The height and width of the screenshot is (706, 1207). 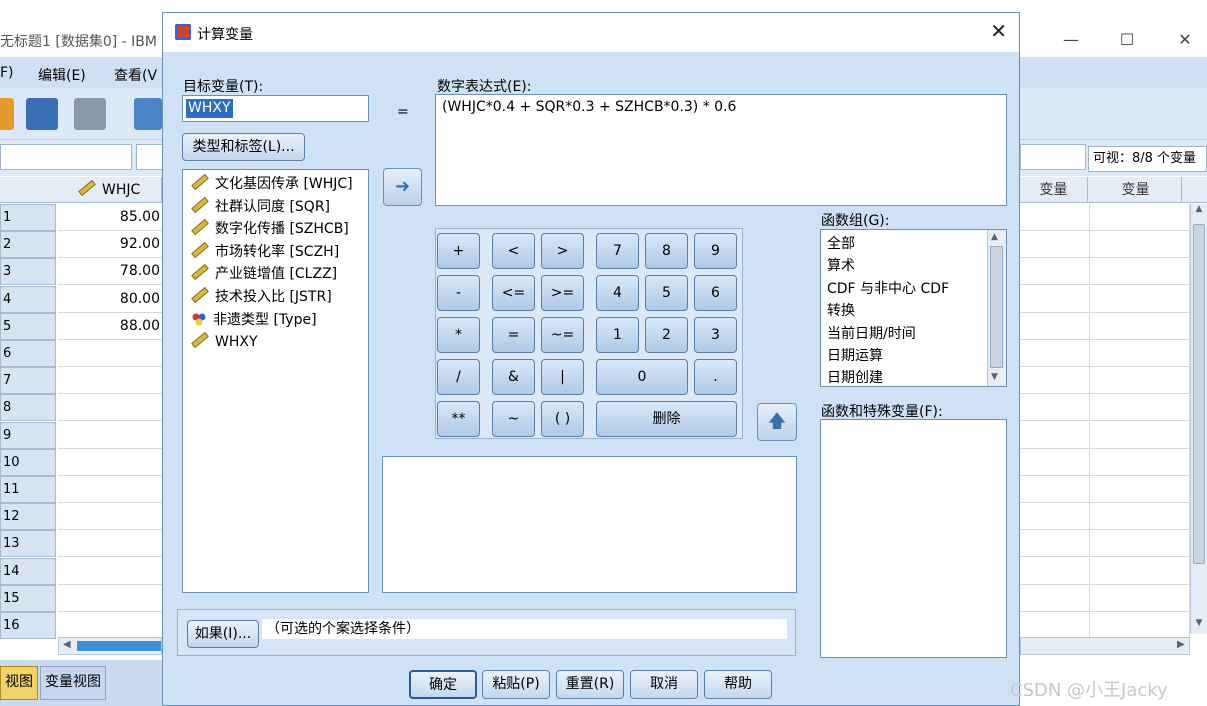 I want to click on keypad-power-button: **, so click(x=458, y=419).